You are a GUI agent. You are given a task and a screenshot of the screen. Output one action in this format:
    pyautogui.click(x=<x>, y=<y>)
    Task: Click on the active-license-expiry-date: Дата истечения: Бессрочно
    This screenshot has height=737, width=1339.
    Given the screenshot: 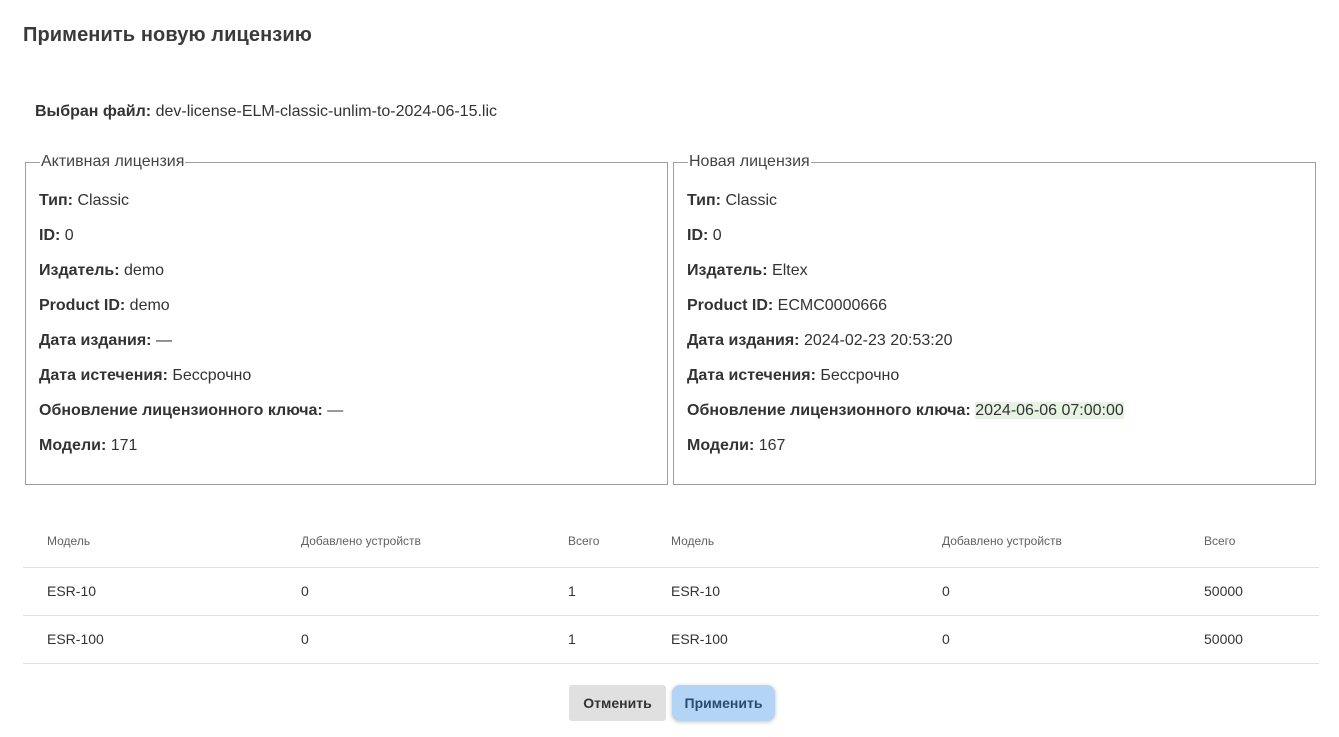 What is the action you would take?
    pyautogui.click(x=346, y=382)
    